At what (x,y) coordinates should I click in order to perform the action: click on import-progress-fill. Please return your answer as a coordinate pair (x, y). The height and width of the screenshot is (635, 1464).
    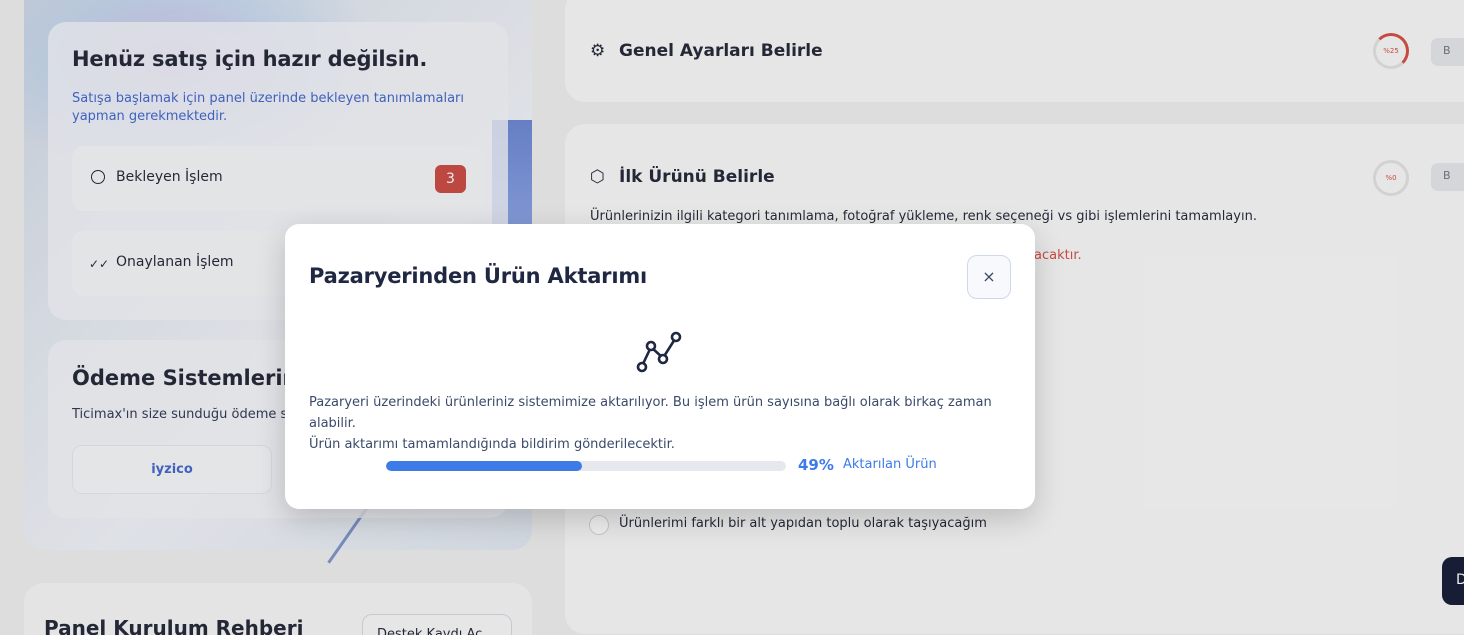
    Looking at the image, I should click on (484, 466).